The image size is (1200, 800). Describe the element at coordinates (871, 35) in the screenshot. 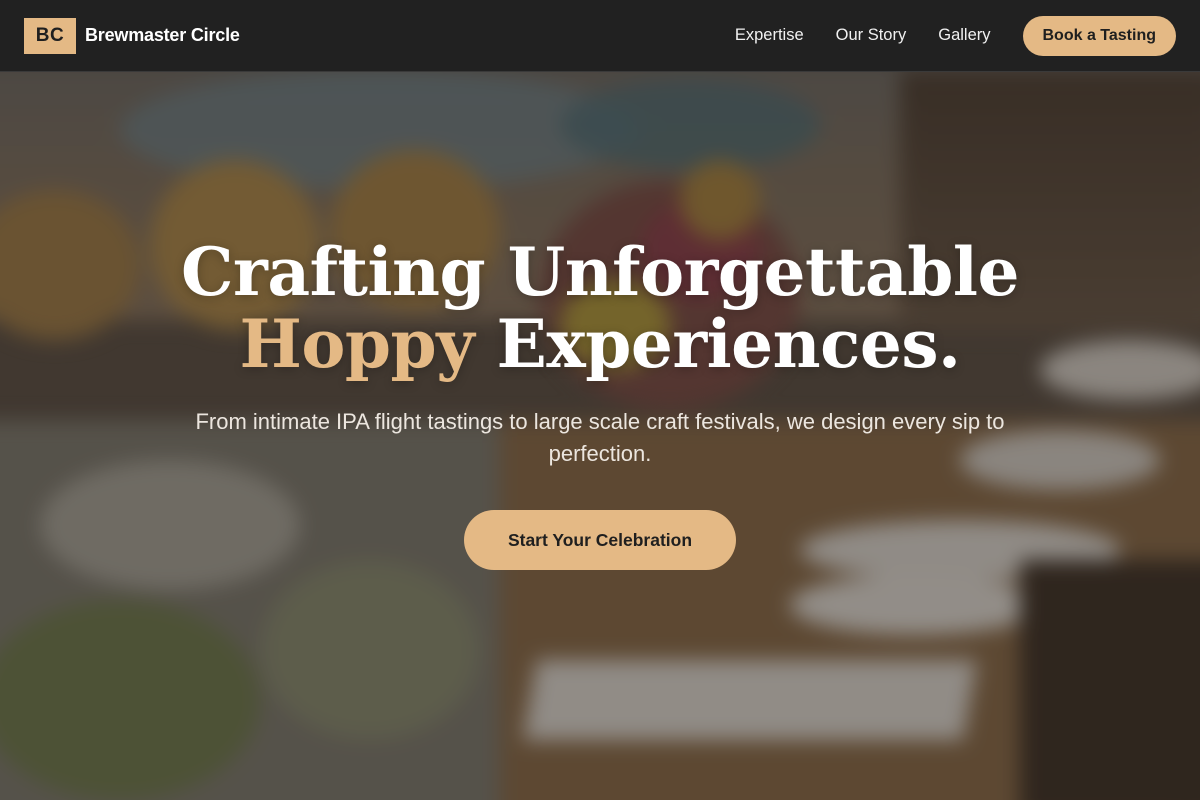

I see `nav-link-our-story: Our Story` at that location.